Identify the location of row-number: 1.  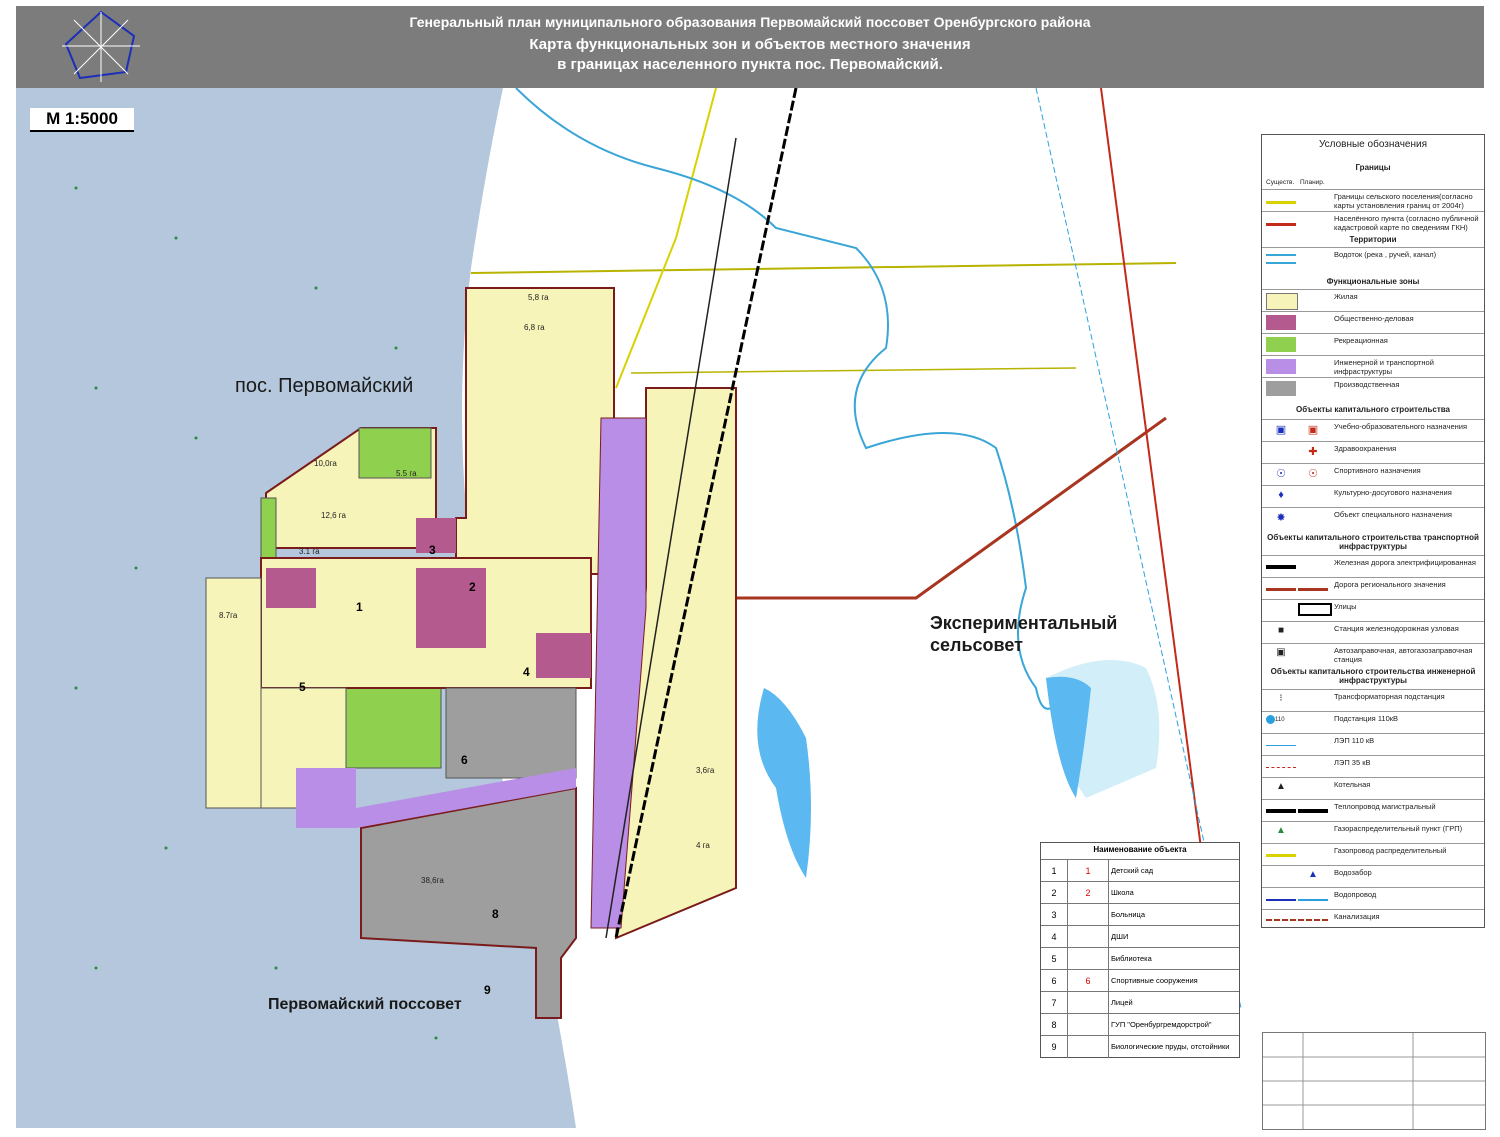
(1054, 871).